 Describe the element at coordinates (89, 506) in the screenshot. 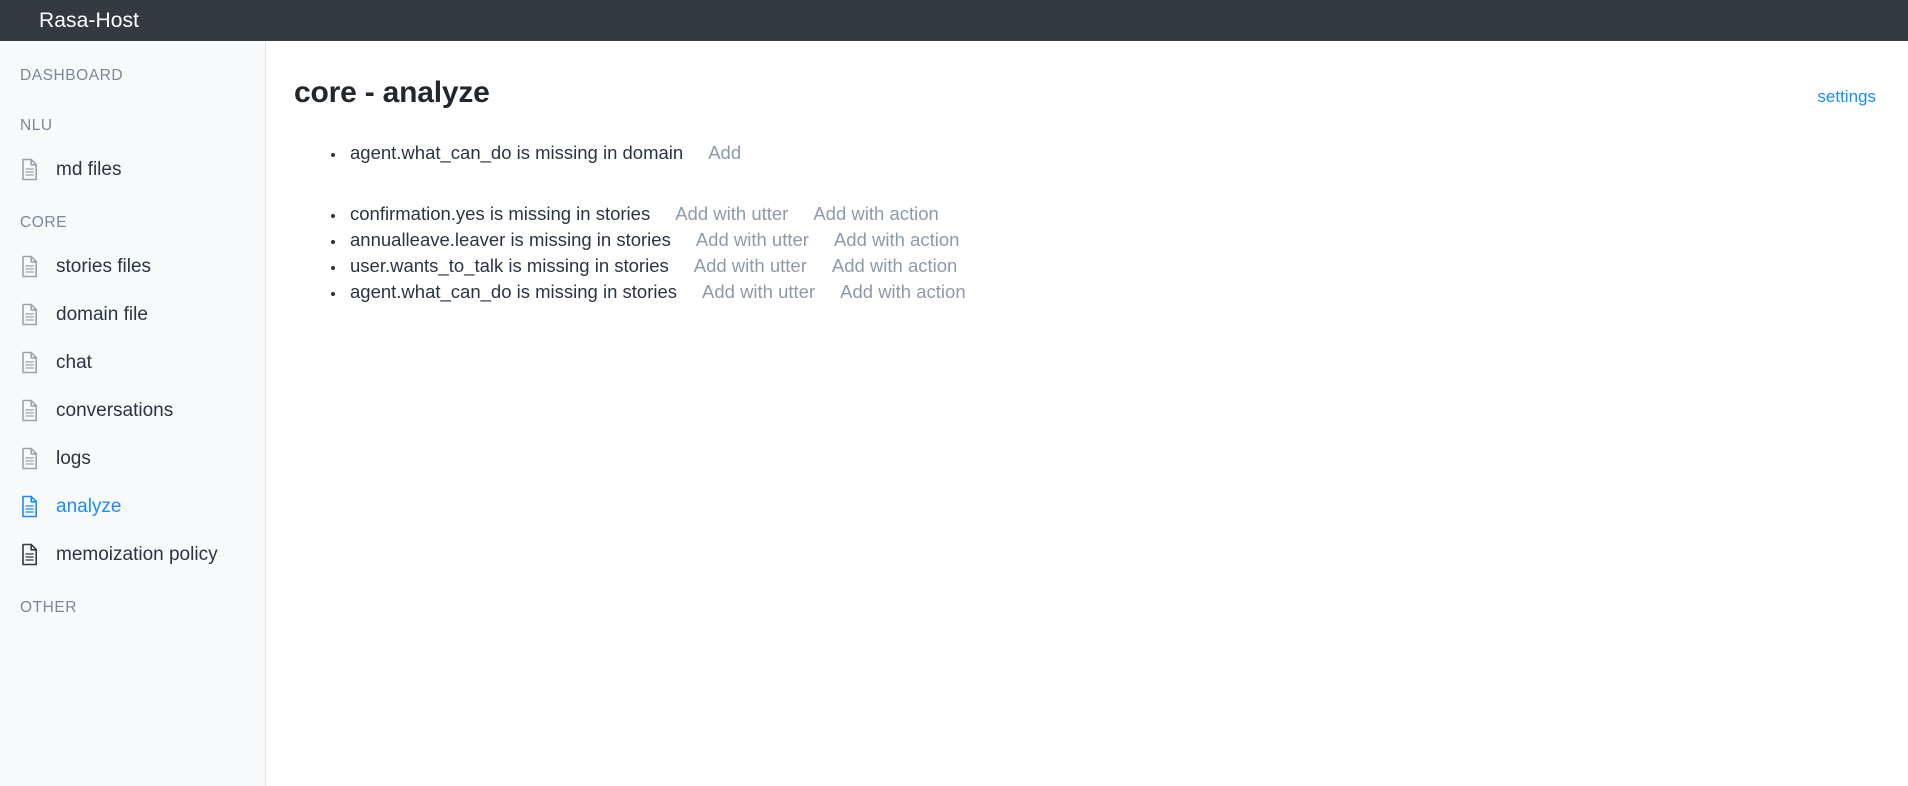

I see `sidebar-item-label: analyze` at that location.